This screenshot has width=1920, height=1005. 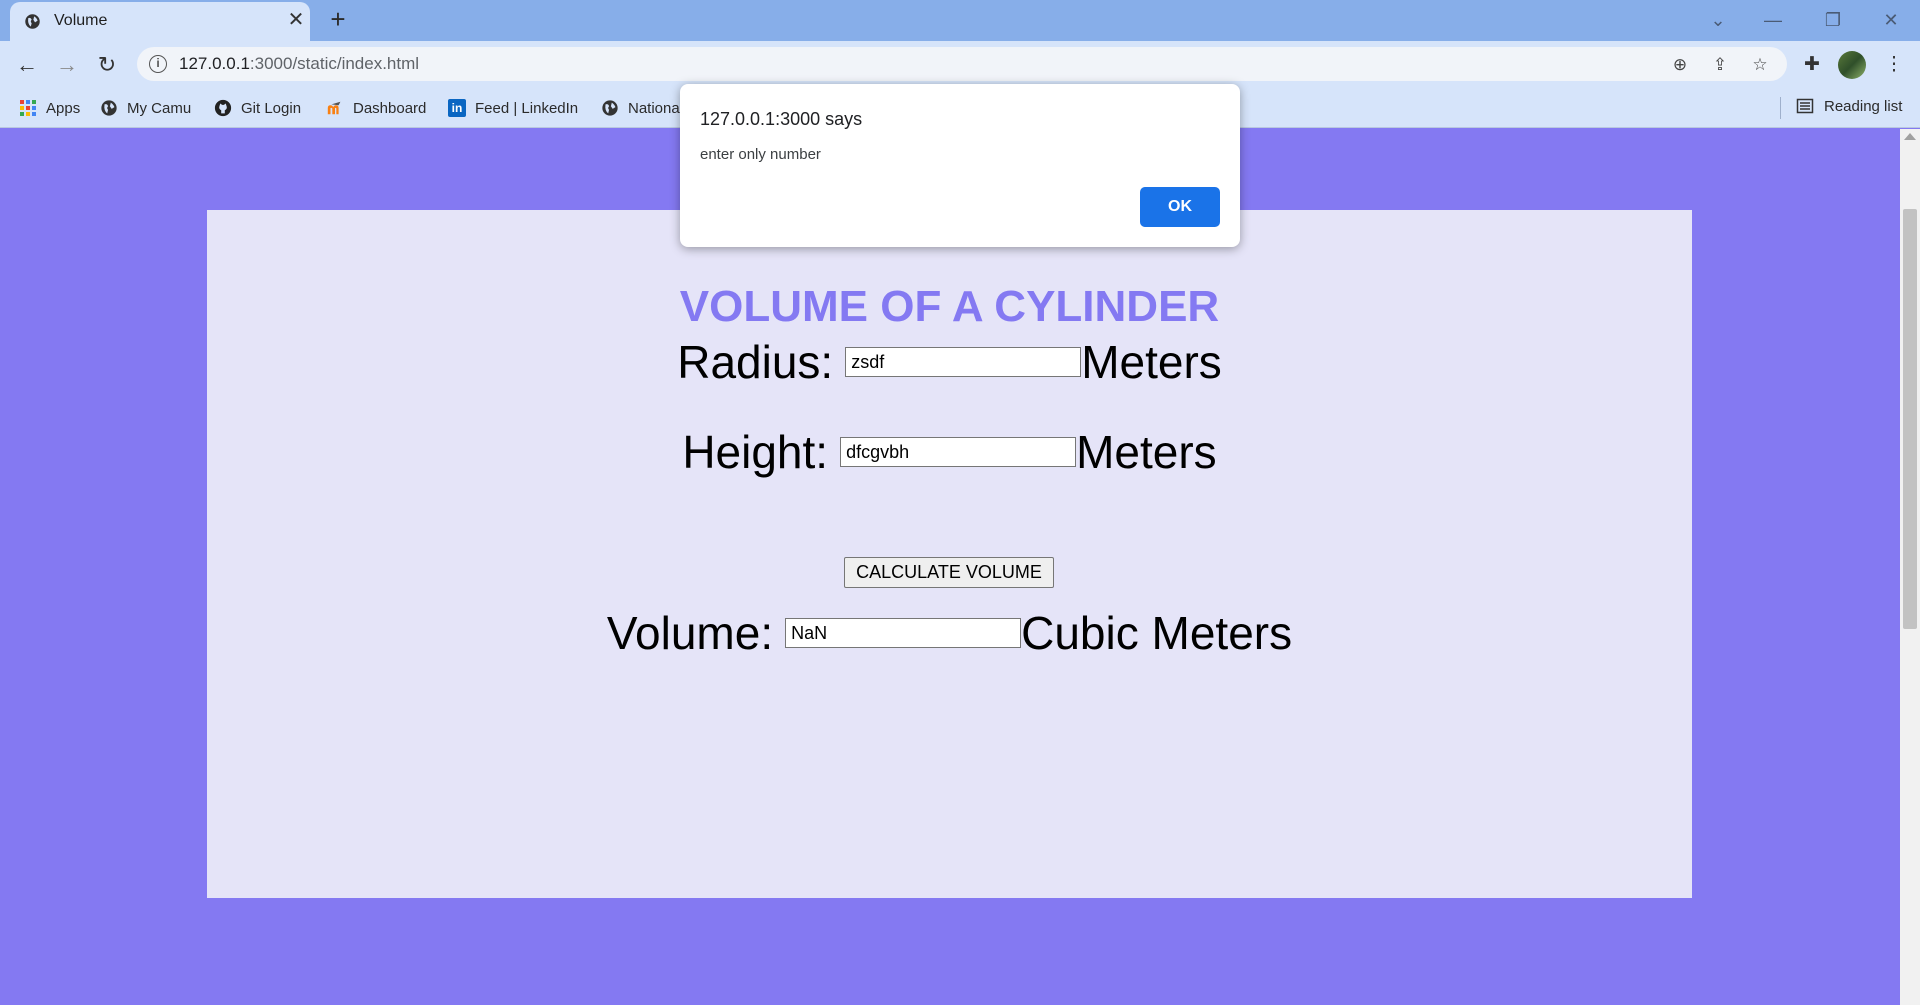 I want to click on github-icon, so click(x=223, y=108).